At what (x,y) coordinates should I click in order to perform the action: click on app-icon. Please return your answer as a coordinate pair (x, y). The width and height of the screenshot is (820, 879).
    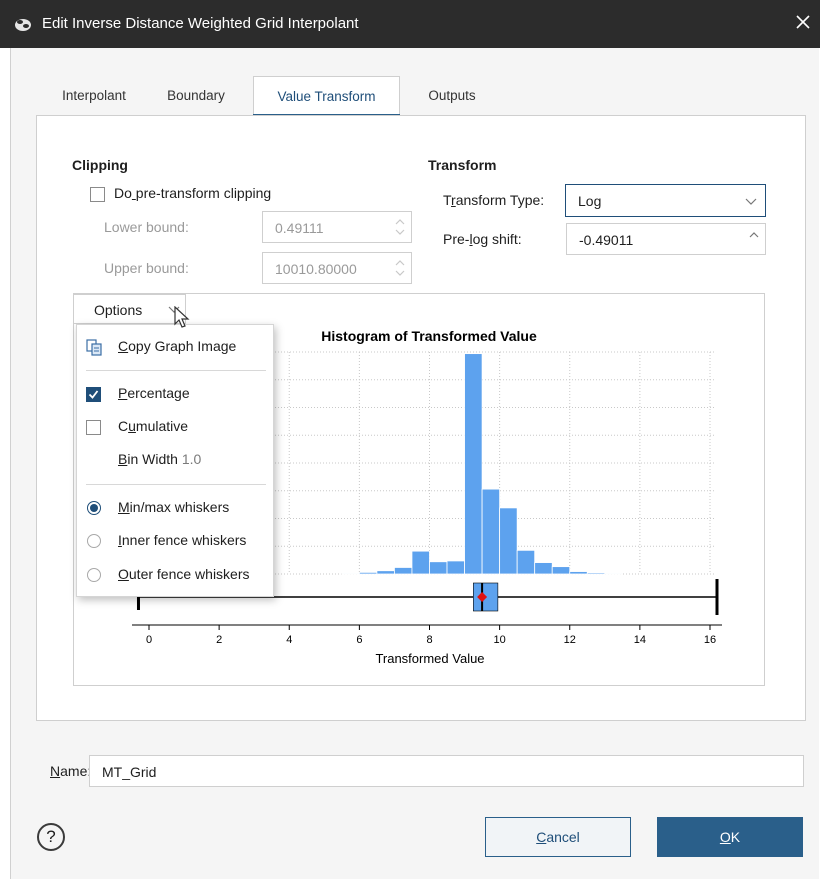
    Looking at the image, I should click on (23, 25).